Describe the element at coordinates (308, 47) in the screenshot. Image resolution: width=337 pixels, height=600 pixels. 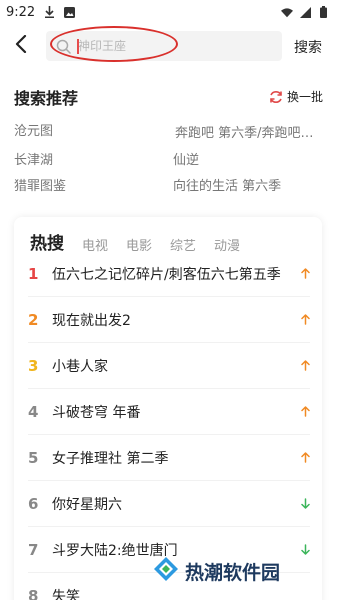
I see `search-submit-button: 搜索` at that location.